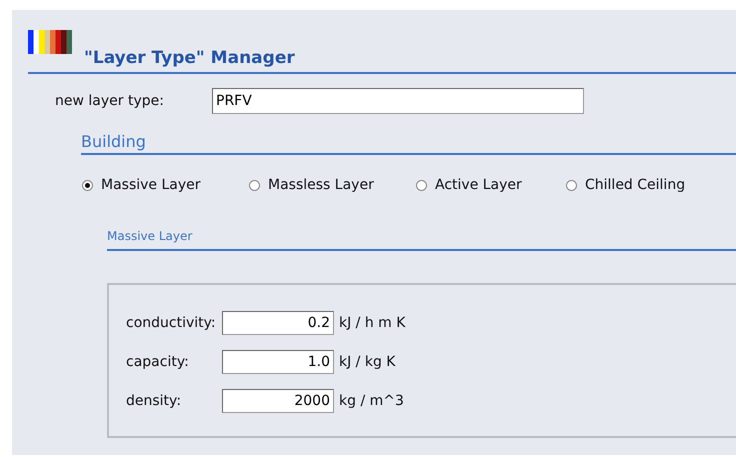 The width and height of the screenshot is (736, 457). Describe the element at coordinates (171, 323) in the screenshot. I see `property-label: conductivity:` at that location.